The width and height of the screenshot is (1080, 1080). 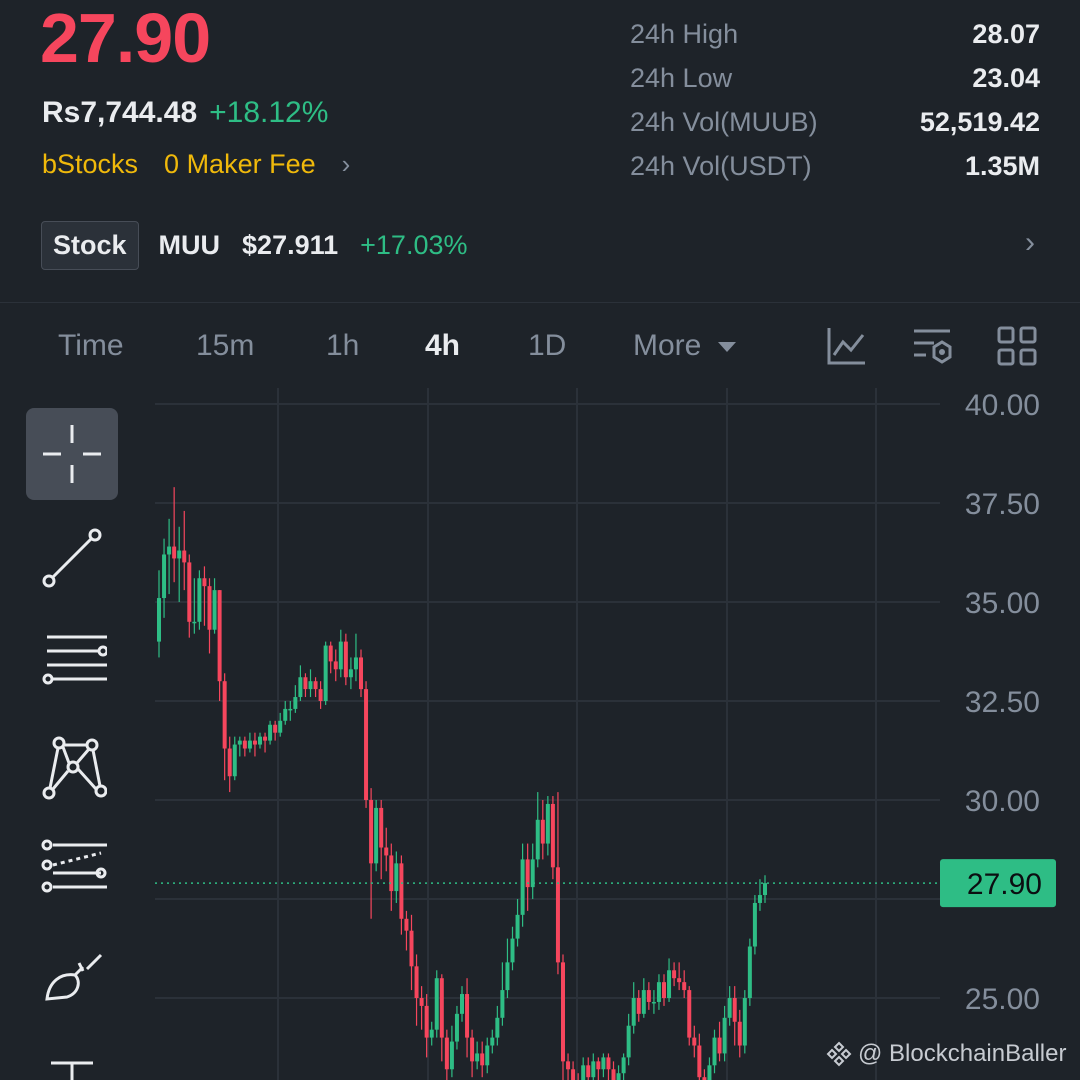 What do you see at coordinates (684, 33) in the screenshot?
I see `stat-label: 24h High` at bounding box center [684, 33].